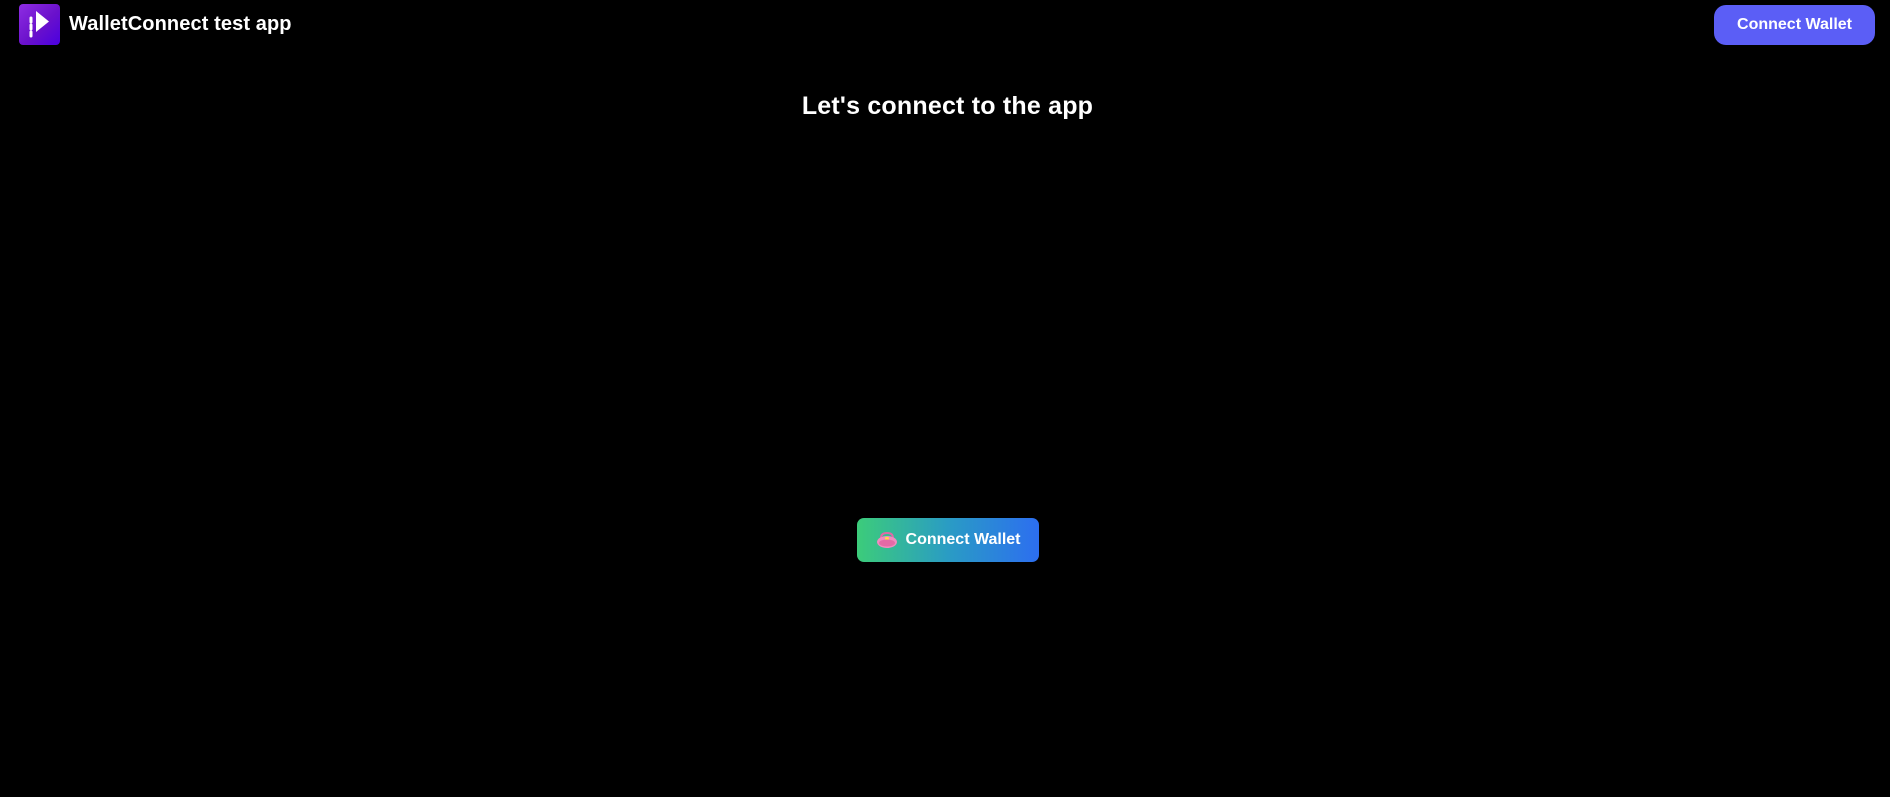  I want to click on connect-wallet-button: Connect Wallet, so click(948, 540).